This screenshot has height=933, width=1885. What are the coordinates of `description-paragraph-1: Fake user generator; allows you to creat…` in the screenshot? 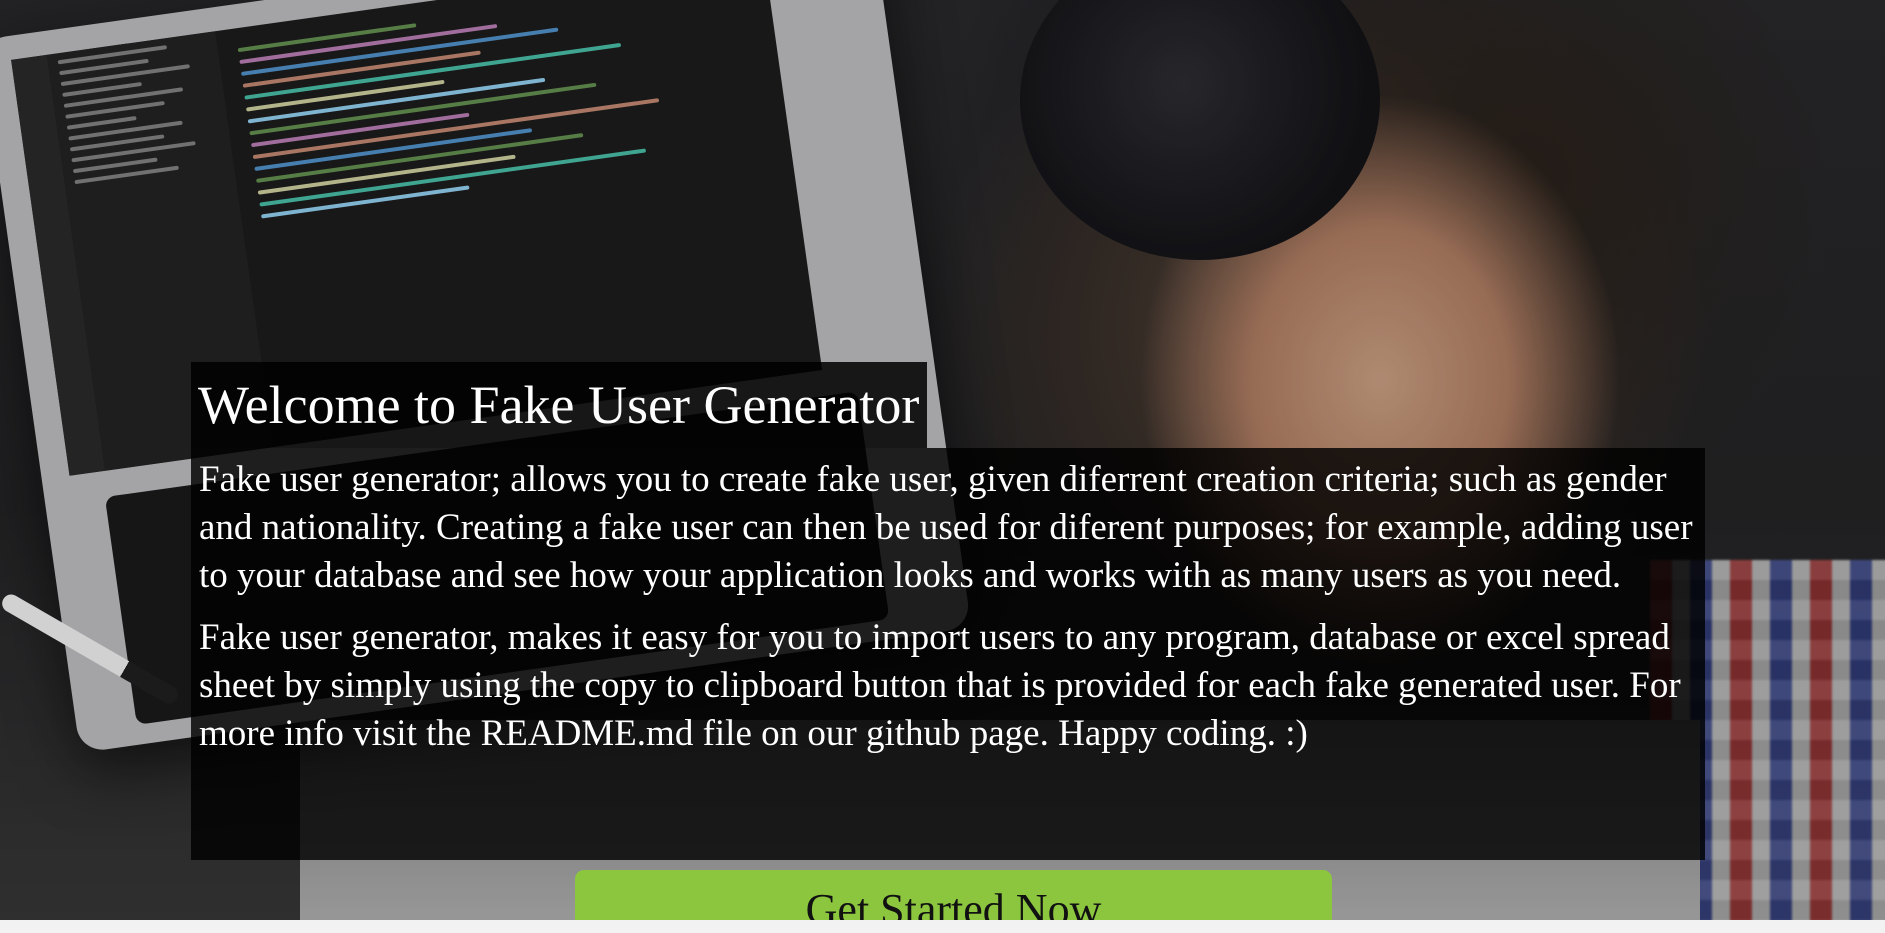 It's located at (946, 527).